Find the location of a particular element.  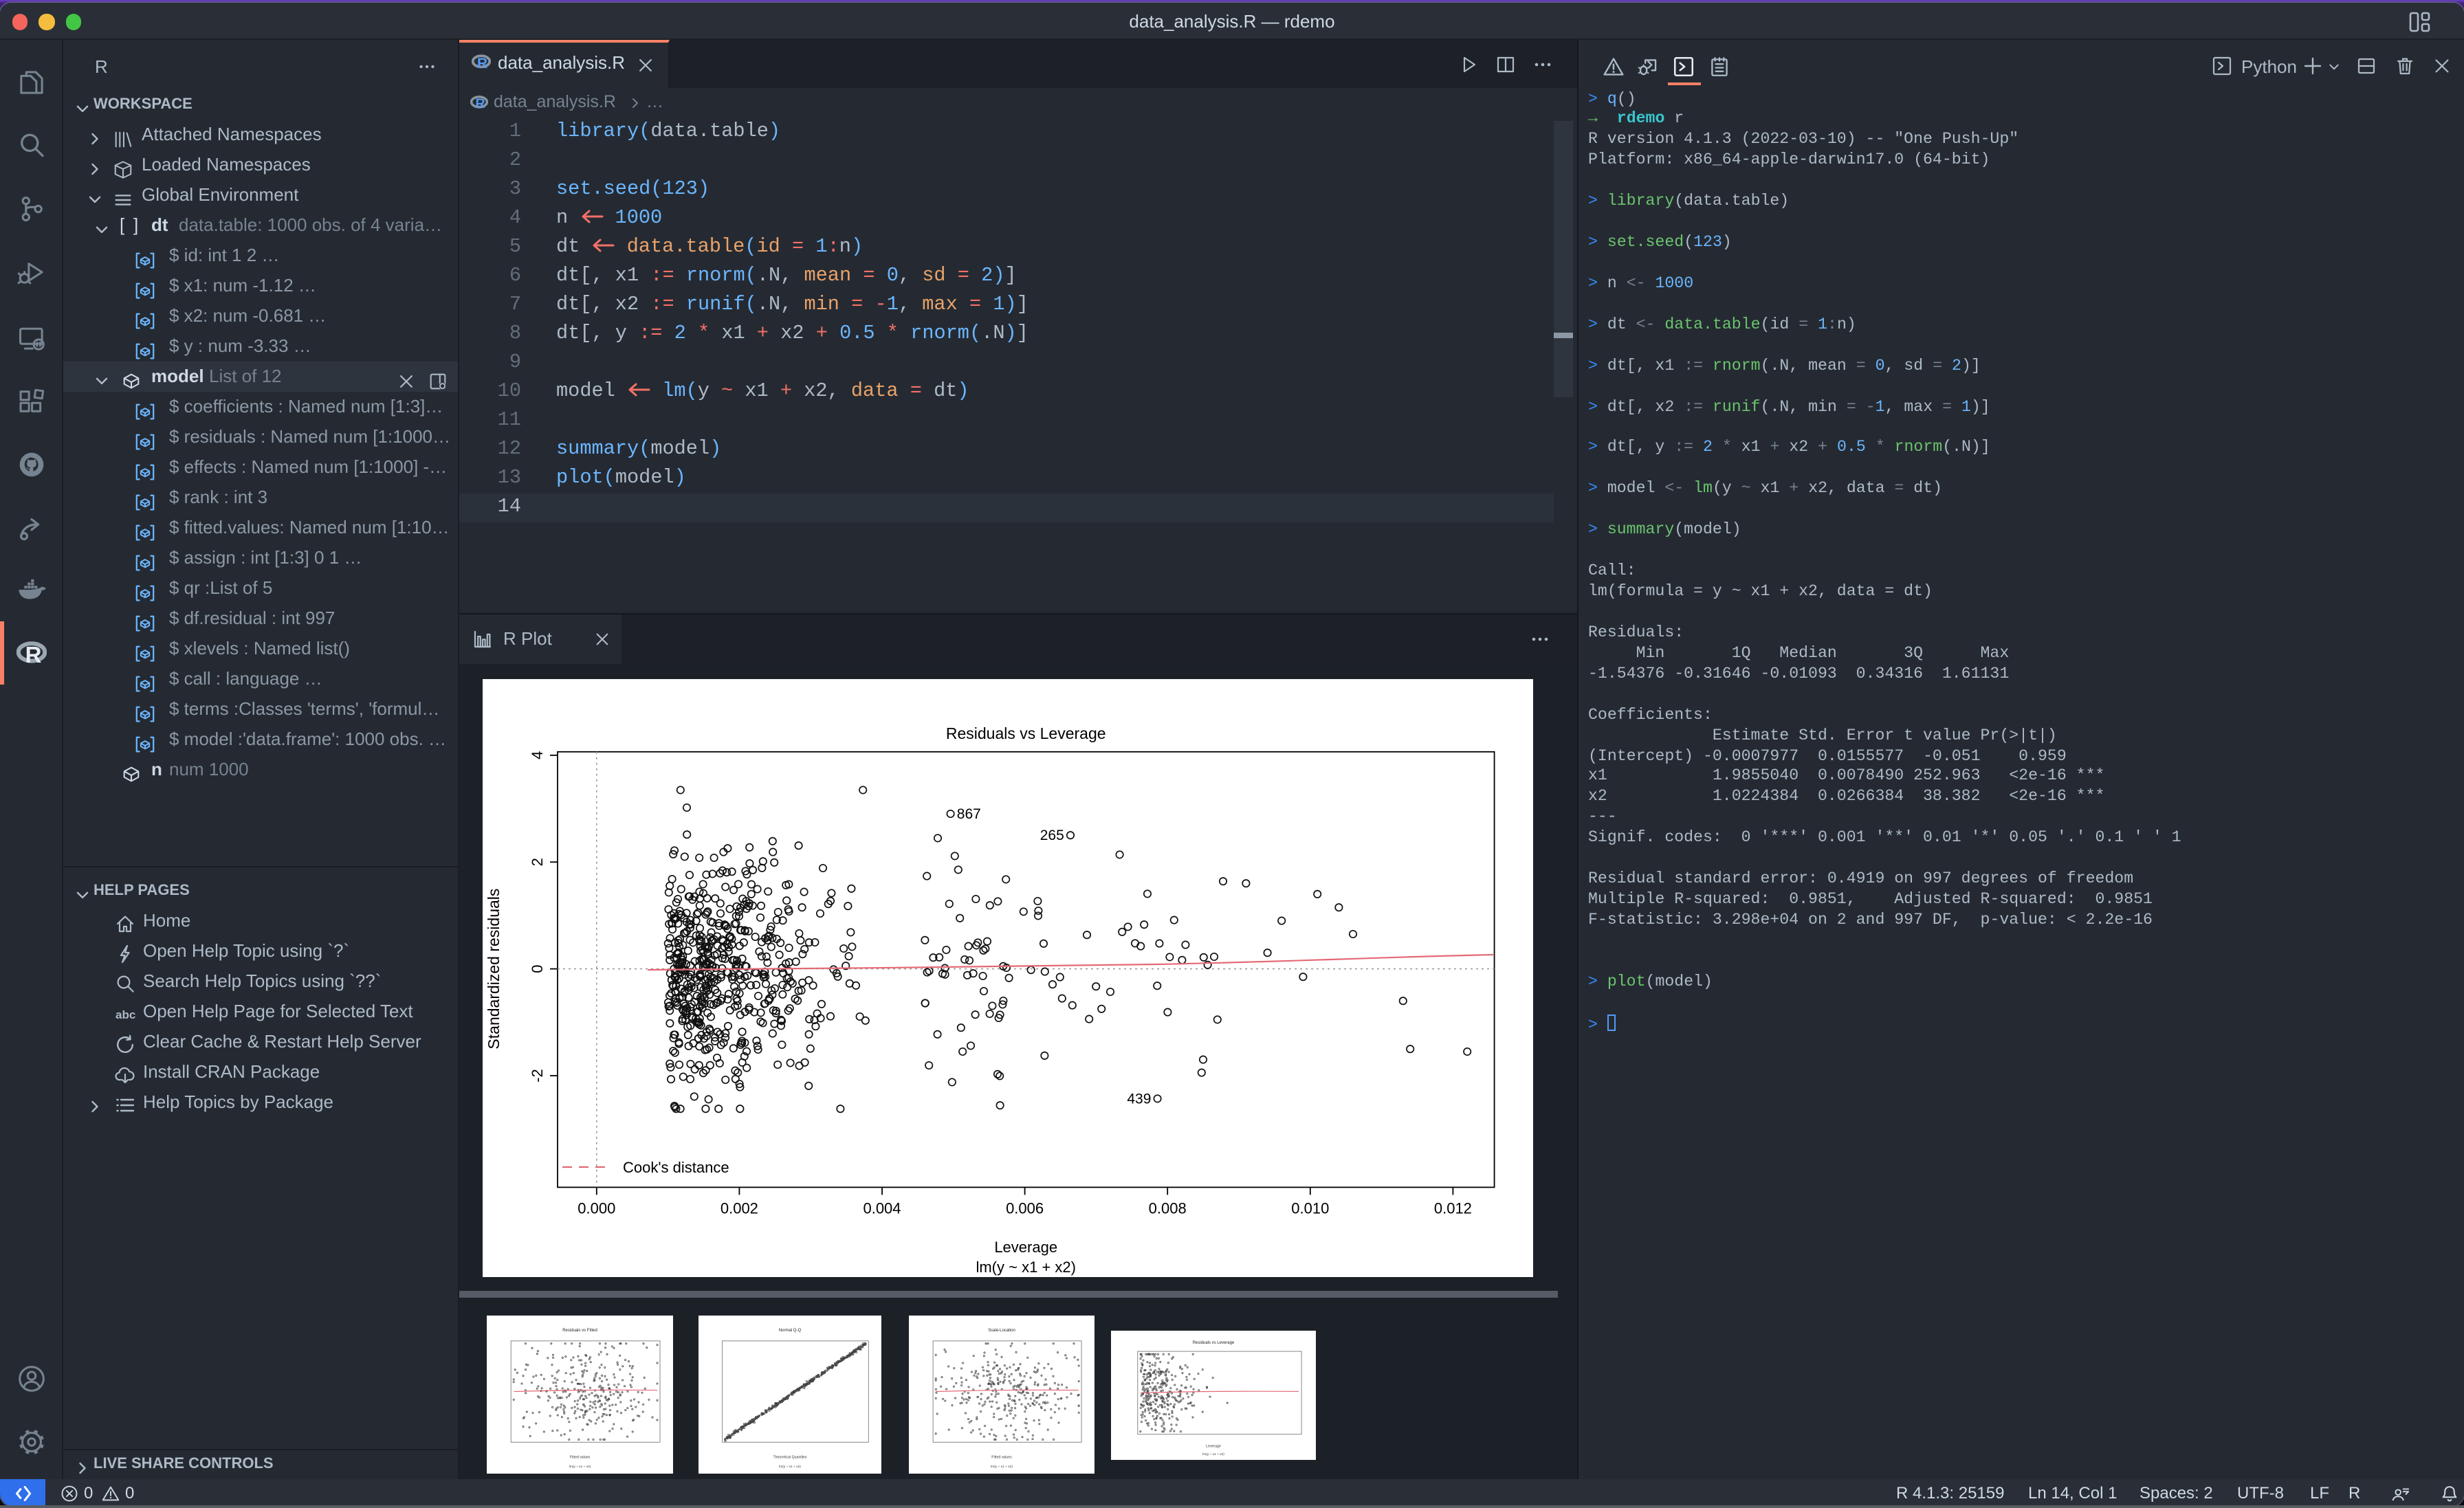

svg-text: 0.010 is located at coordinates (1310, 1207).